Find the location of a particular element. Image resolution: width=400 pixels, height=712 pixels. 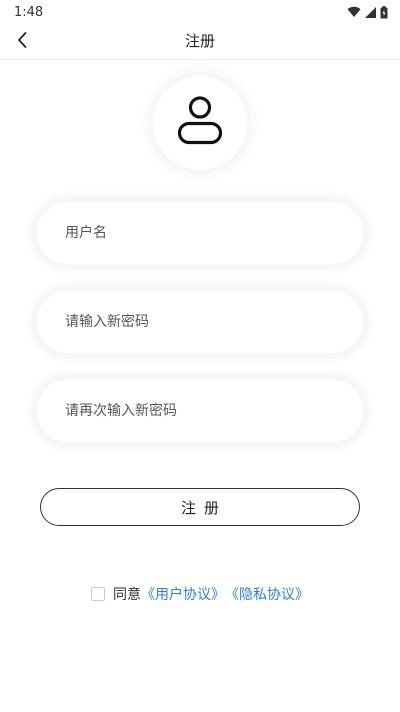

privacy-policy-link: 《隐私协议》 is located at coordinates (267, 594).